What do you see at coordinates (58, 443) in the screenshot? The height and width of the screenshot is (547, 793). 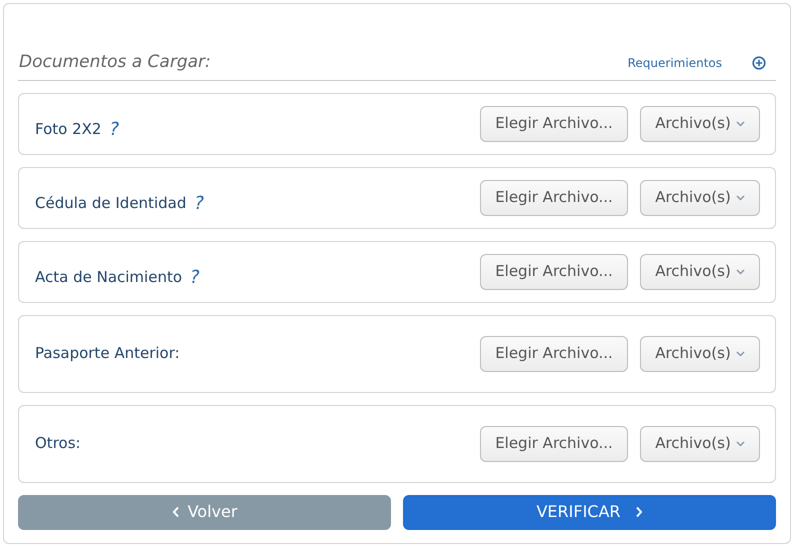 I see `document-label: Otros:` at bounding box center [58, 443].